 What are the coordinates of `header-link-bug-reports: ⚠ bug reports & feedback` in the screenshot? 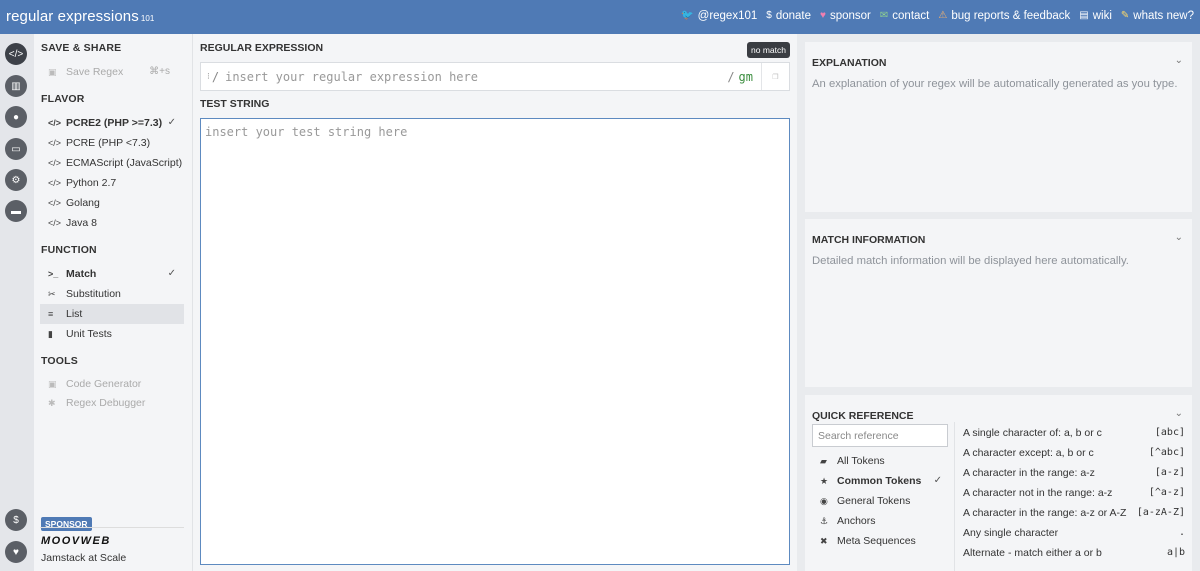 It's located at (1004, 16).